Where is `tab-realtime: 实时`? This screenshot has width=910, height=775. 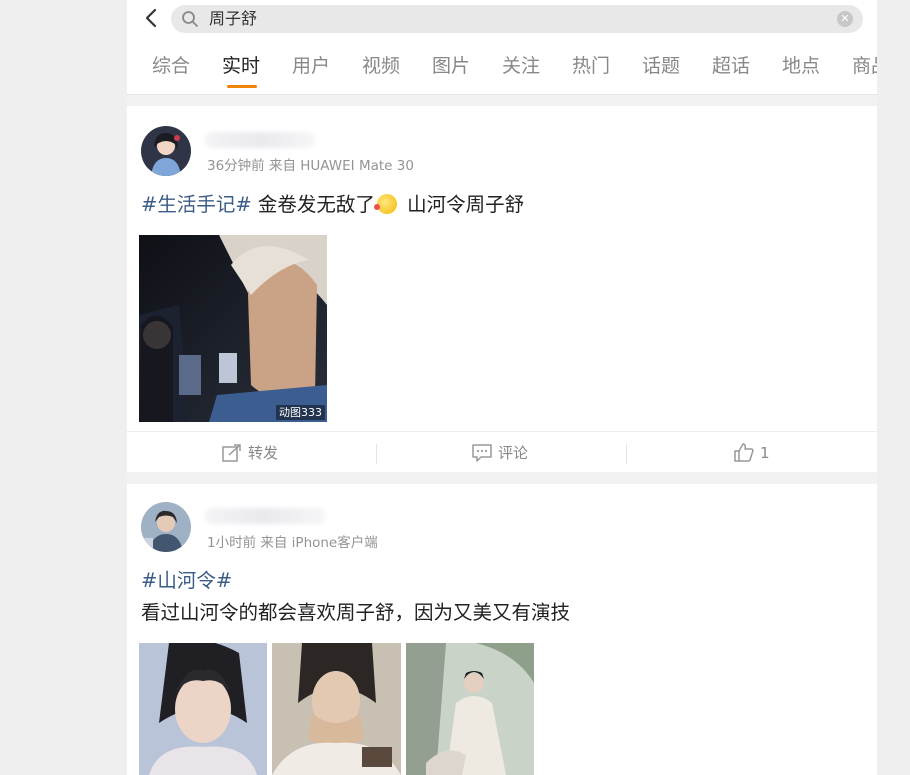 tab-realtime: 实时 is located at coordinates (241, 66).